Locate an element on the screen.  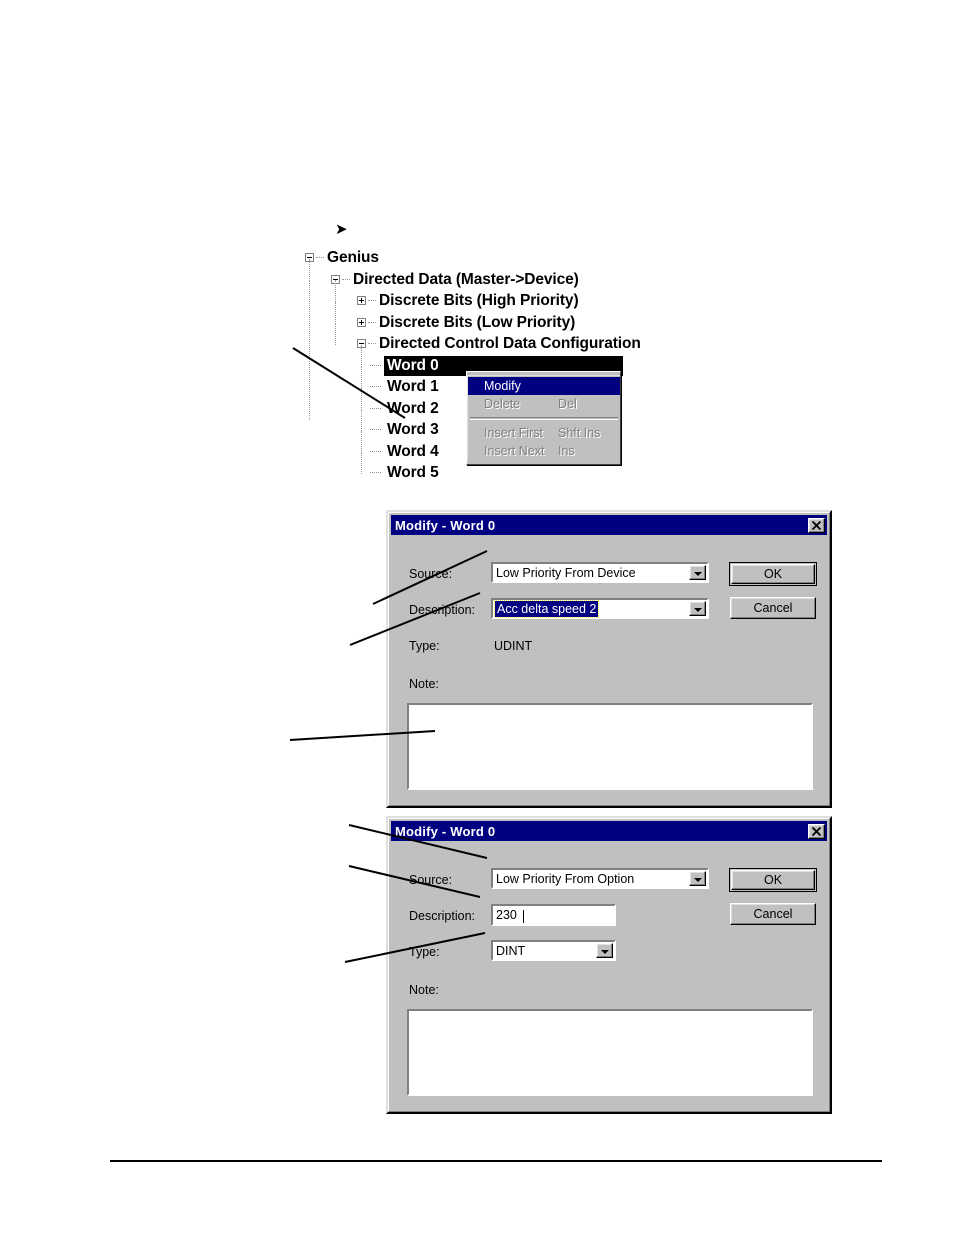
tree-item-word-5: Word 5 is located at coordinates (515, 468).